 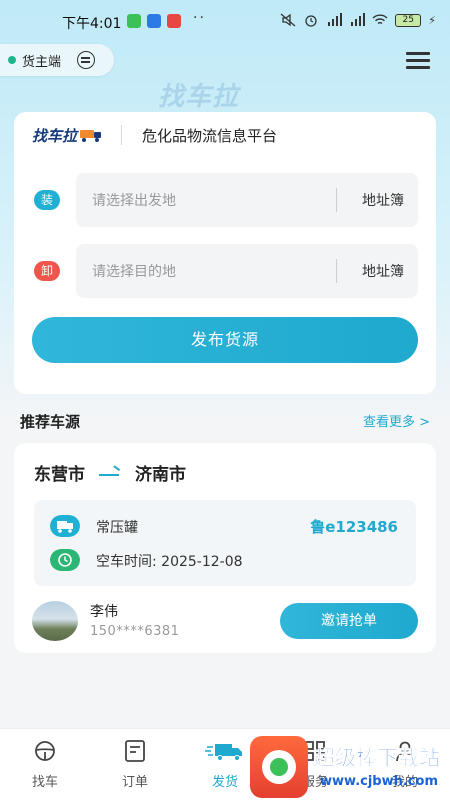 I want to click on invite-grab-order-button: 邀请抢单, so click(x=349, y=621).